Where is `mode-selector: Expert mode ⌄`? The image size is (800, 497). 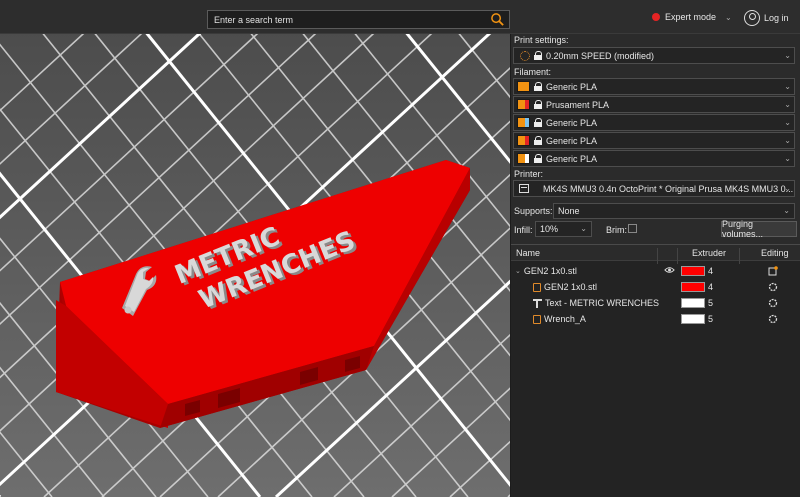
mode-selector: Expert mode ⌄ is located at coordinates (692, 17).